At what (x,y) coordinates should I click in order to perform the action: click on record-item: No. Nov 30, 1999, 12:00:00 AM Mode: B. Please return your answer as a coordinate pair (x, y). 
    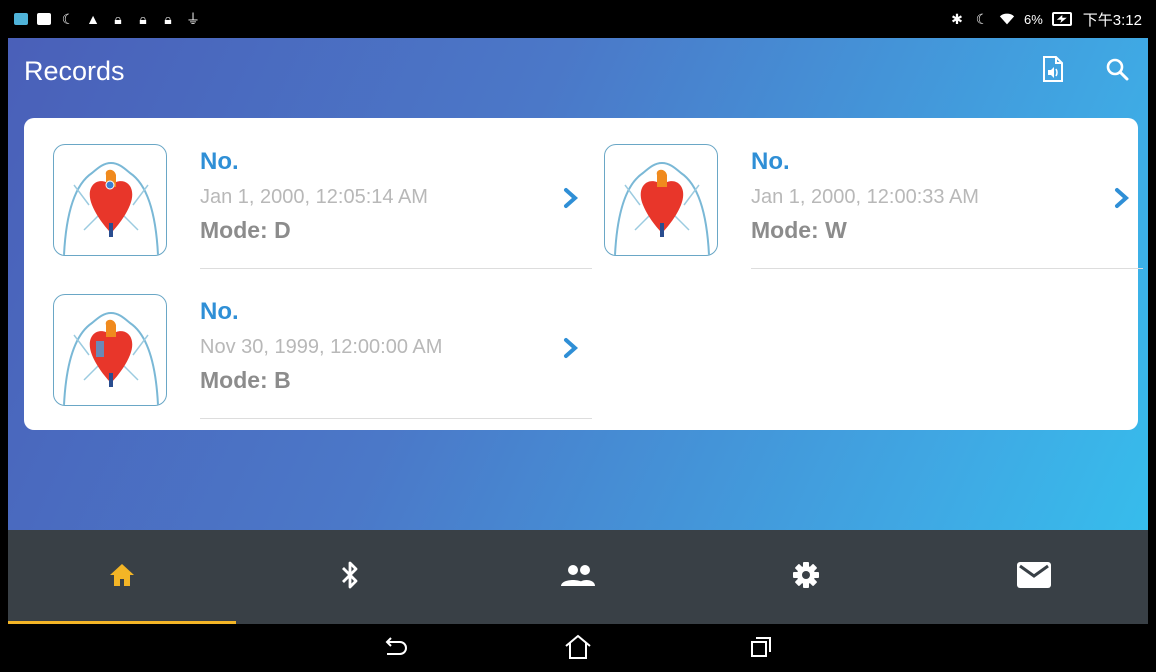
    Looking at the image, I should click on (316, 343).